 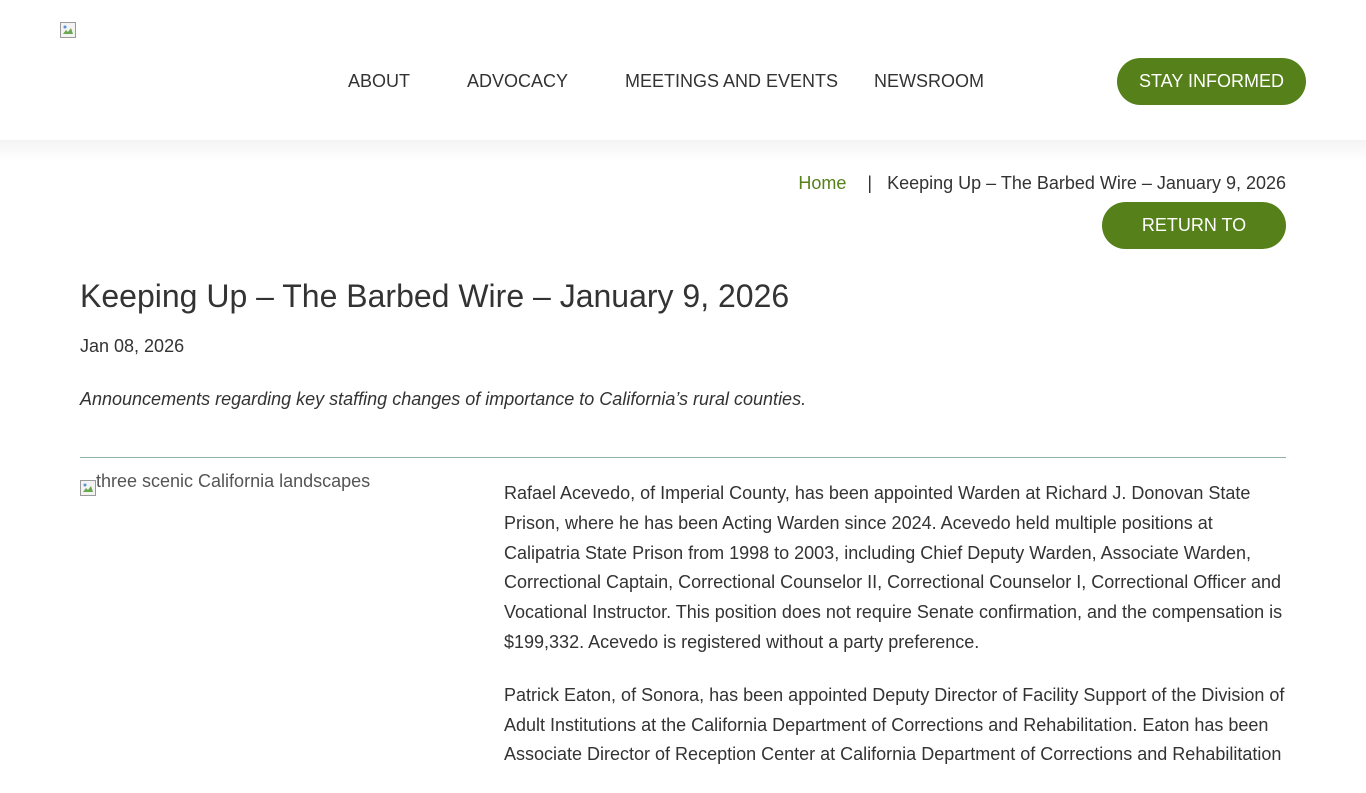 What do you see at coordinates (822, 183) in the screenshot?
I see `breadcrumb-home-link: Home` at bounding box center [822, 183].